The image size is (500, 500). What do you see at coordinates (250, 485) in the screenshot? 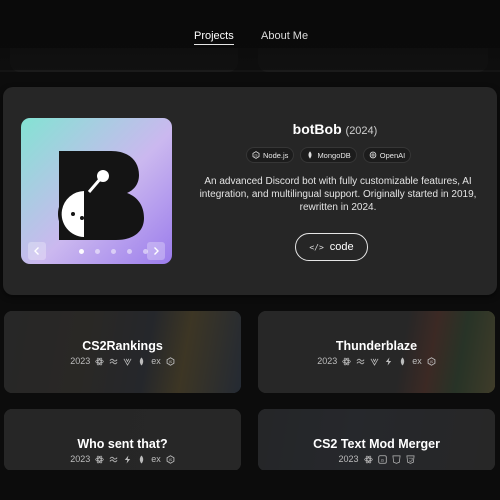
I see `bottom-fade` at bounding box center [250, 485].